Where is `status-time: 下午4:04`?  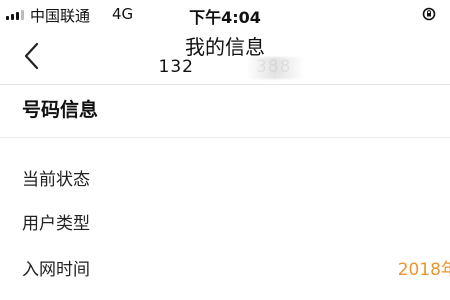 status-time: 下午4:04 is located at coordinates (225, 17).